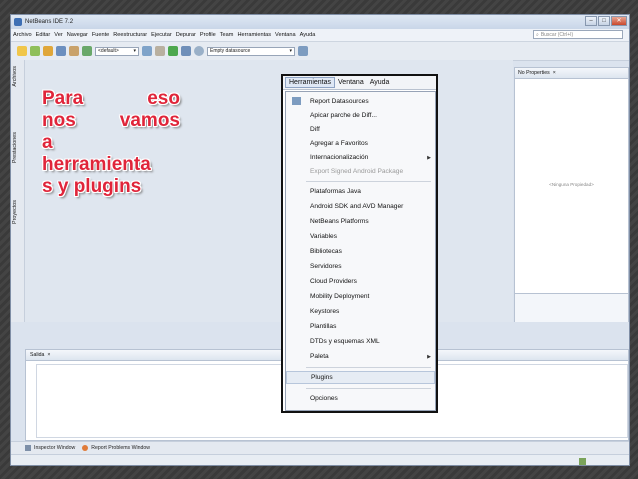  I want to click on menu-ayuda: Ayuda, so click(308, 35).